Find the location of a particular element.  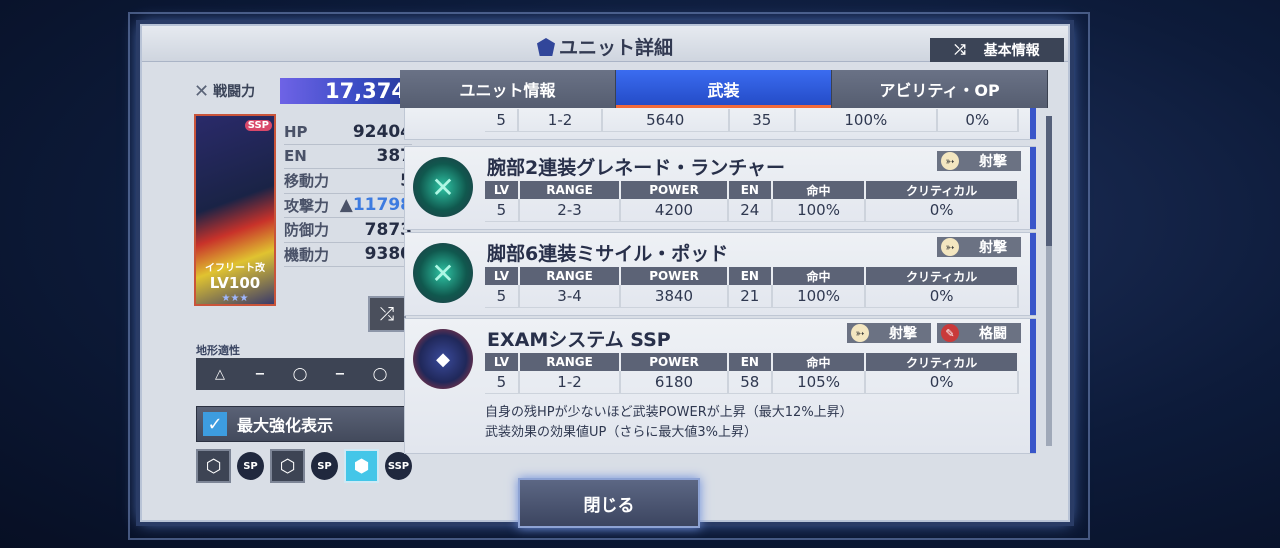

cell-range: 2-3 is located at coordinates (570, 210).